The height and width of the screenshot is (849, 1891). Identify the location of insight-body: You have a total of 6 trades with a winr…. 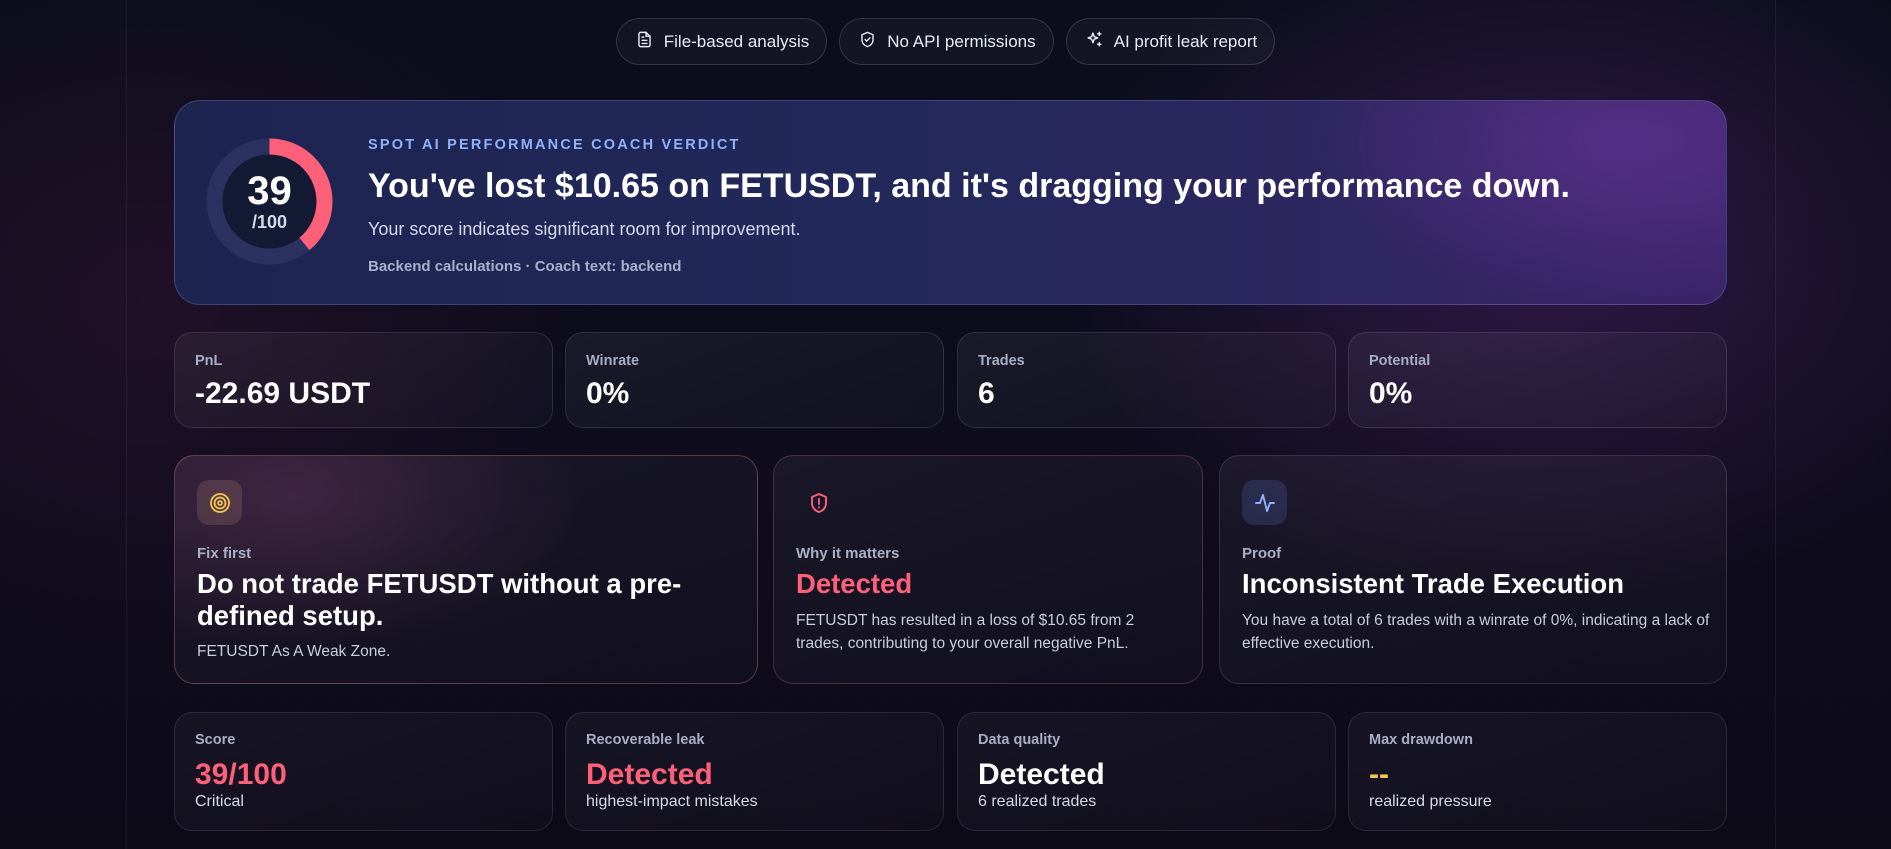
(1476, 632).